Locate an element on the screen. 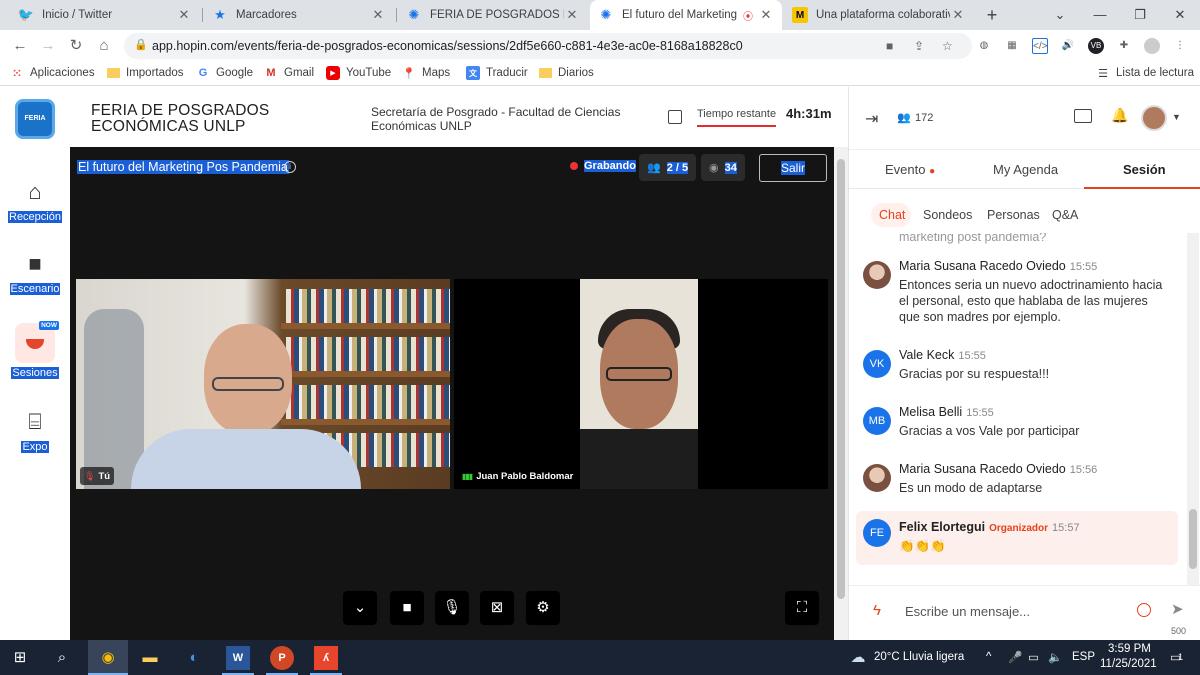  extension-grid-icon: ▦ is located at coordinates (1012, 46).